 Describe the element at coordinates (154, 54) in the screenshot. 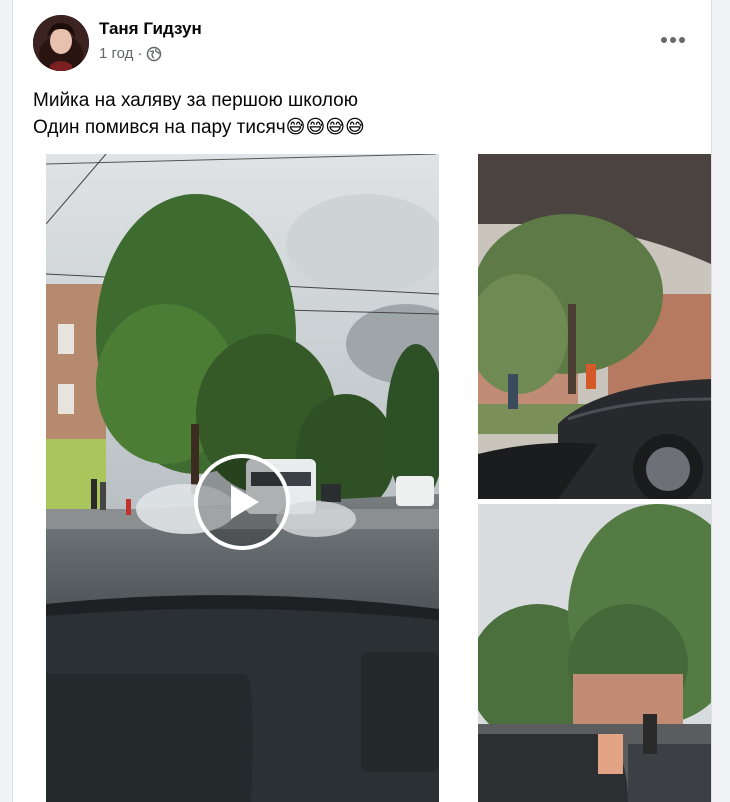

I see `globe-icon` at that location.